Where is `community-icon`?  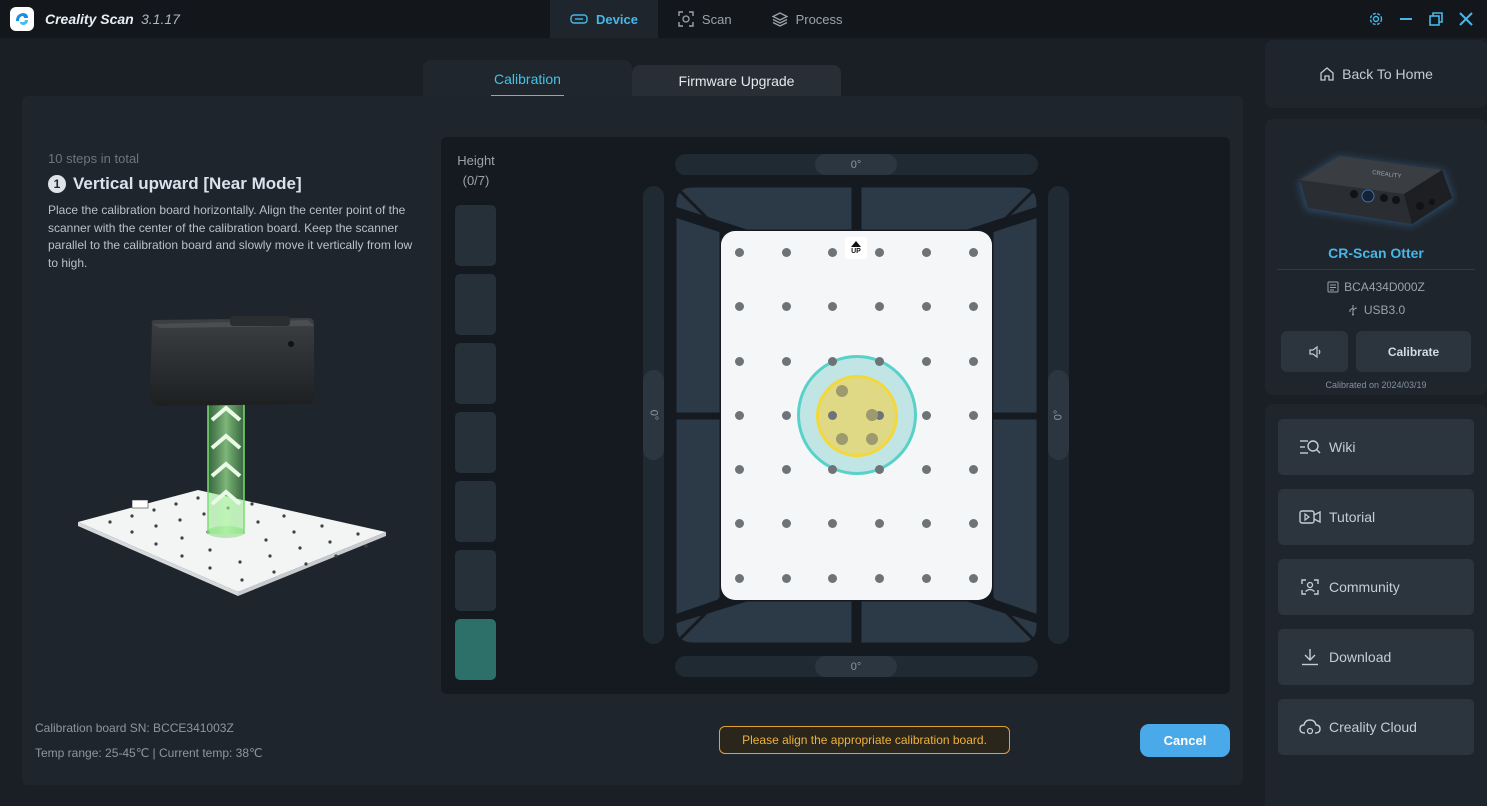 community-icon is located at coordinates (1310, 587).